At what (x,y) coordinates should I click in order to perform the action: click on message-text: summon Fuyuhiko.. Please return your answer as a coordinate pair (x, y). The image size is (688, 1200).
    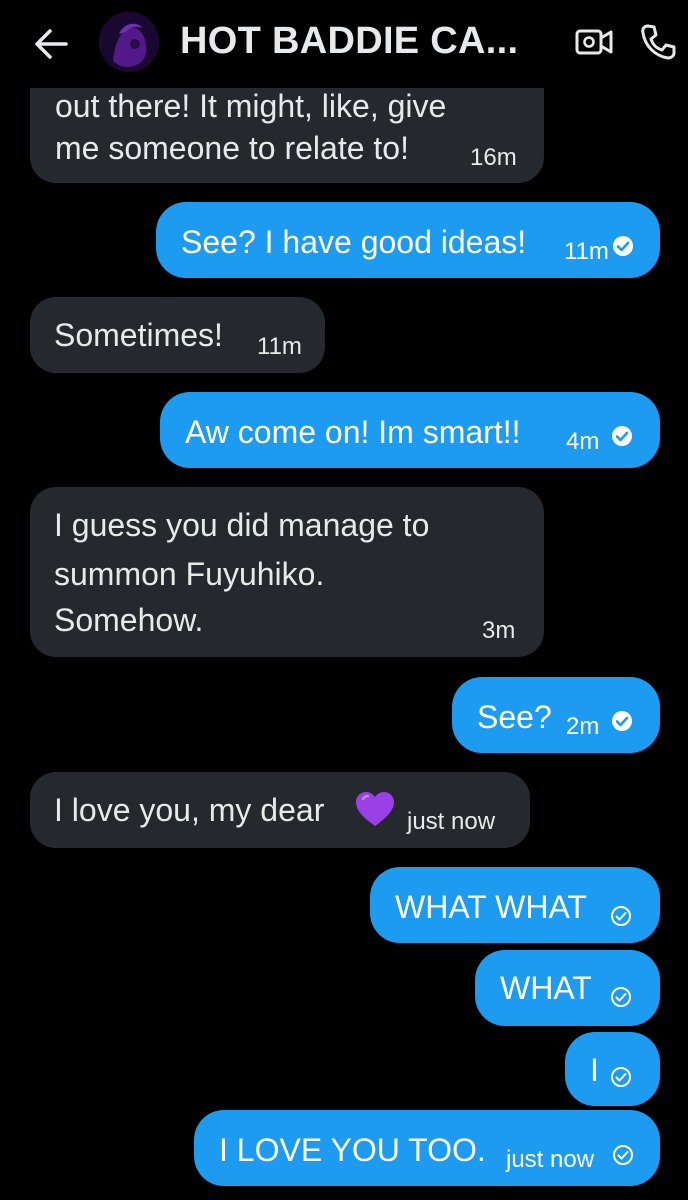
    Looking at the image, I should click on (189, 574).